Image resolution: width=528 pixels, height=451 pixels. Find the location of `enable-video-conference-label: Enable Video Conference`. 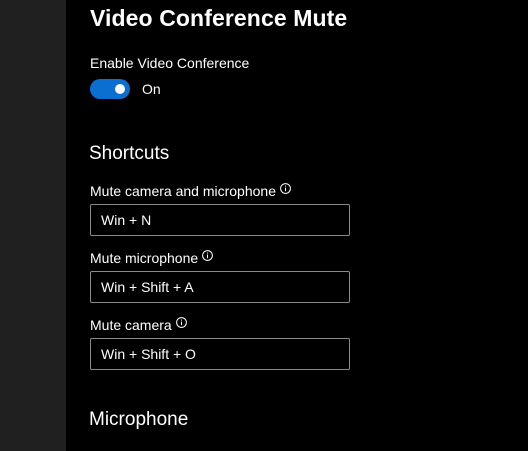

enable-video-conference-label: Enable Video Conference is located at coordinates (170, 63).